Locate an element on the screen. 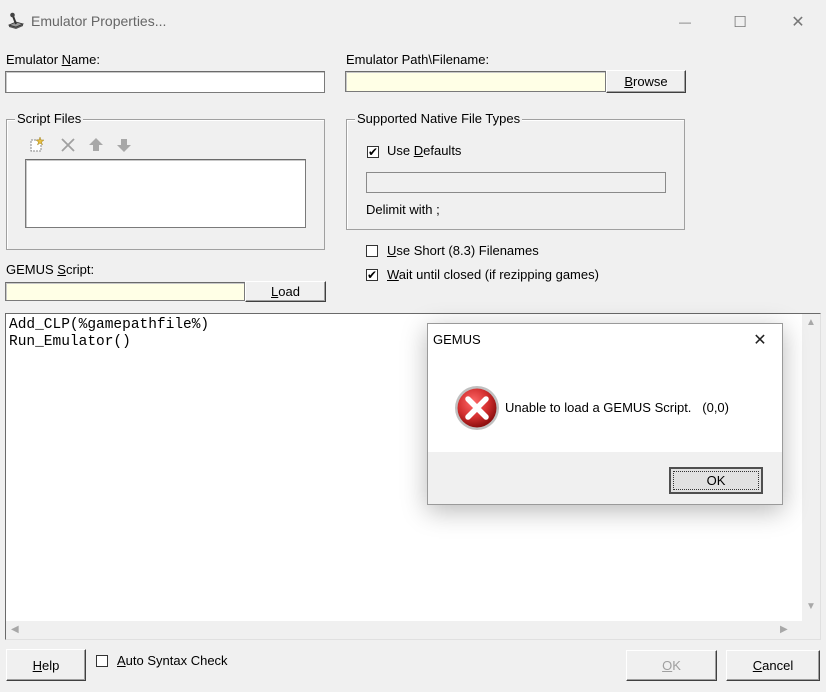 This screenshot has height=692, width=826. dialog-close-button: ✕ is located at coordinates (760, 340).